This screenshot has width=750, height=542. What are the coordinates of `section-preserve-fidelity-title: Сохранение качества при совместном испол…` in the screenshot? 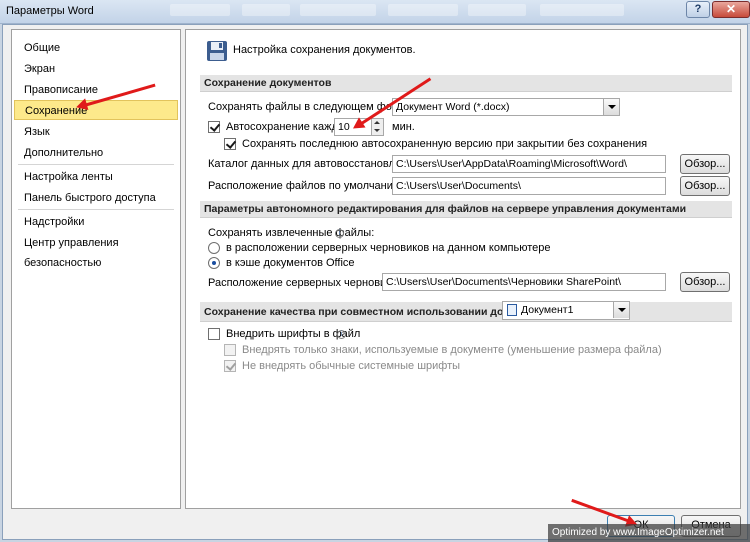 It's located at (376, 312).